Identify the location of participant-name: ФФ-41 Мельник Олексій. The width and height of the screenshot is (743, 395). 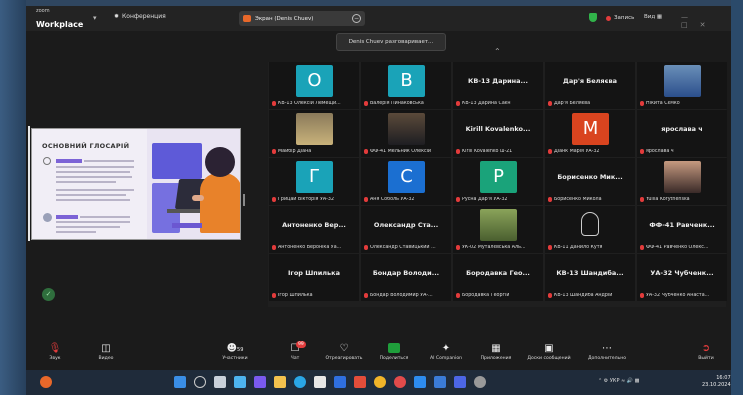
(401, 151).